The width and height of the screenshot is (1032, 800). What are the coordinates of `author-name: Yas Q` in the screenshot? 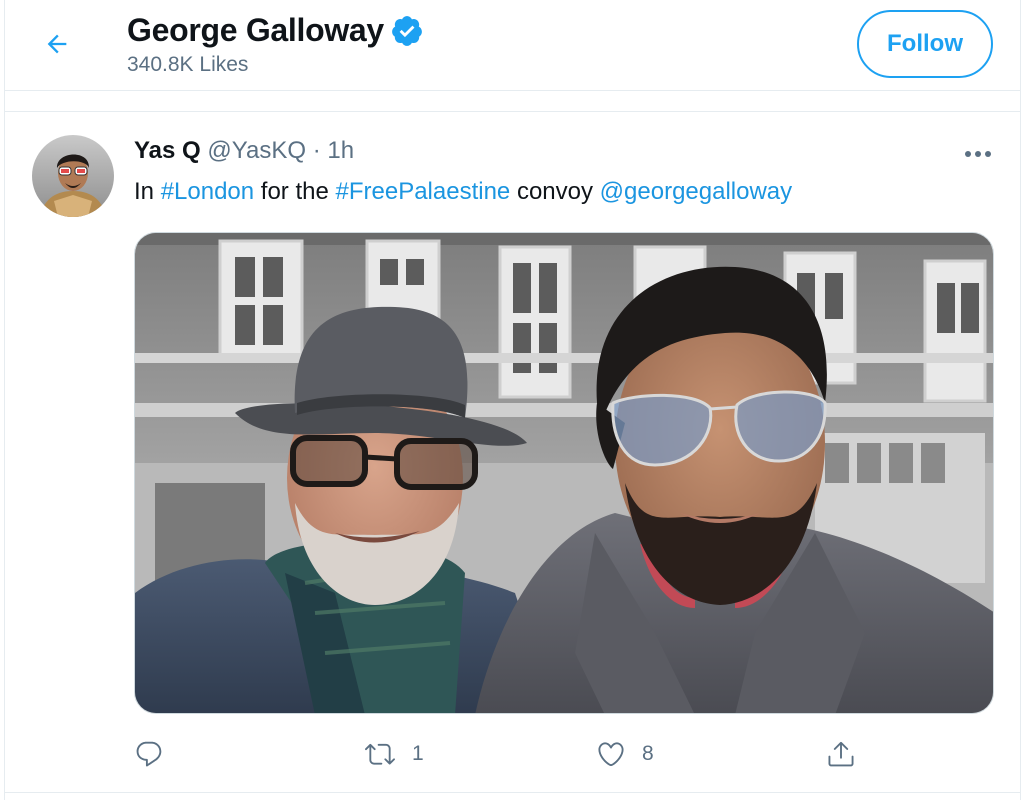 It's located at (167, 150).